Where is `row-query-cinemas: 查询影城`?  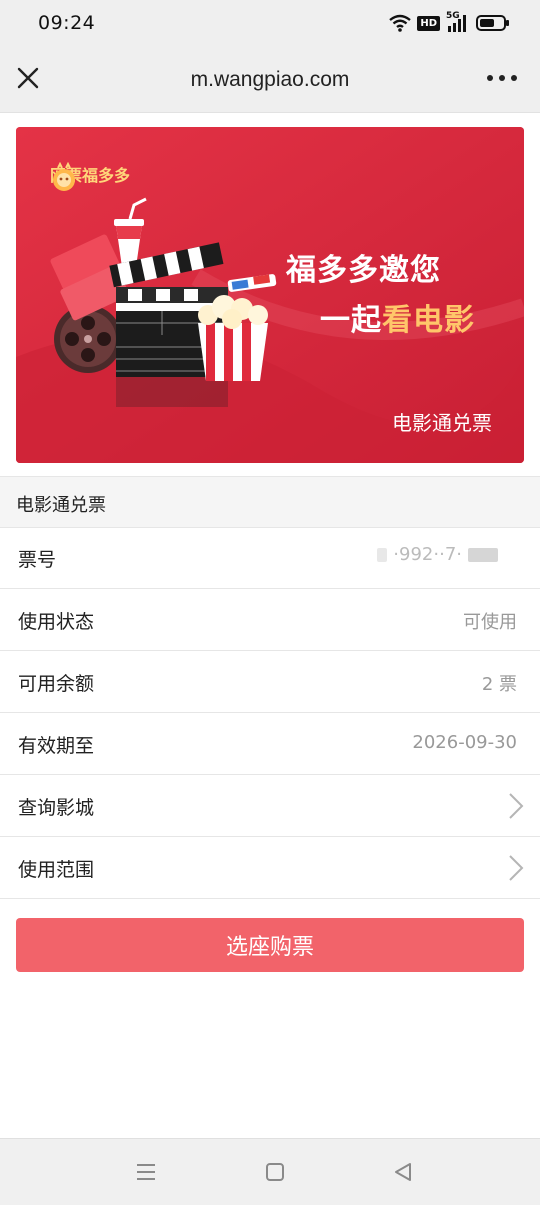 row-query-cinemas: 查询影城 is located at coordinates (270, 806).